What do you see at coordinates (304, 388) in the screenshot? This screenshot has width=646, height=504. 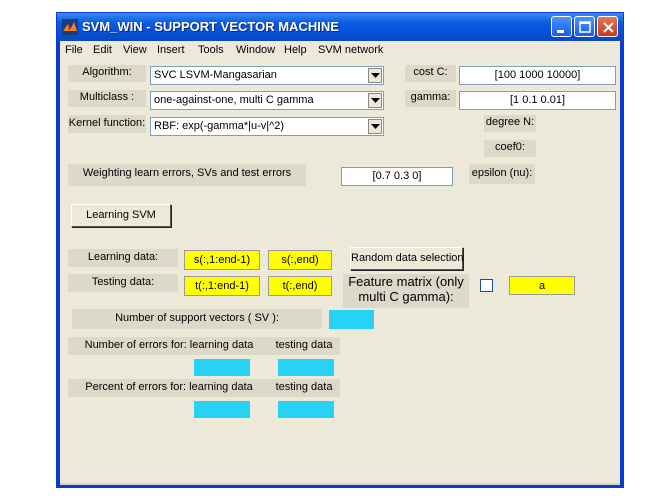 I see `percent-testing-label: testing data` at bounding box center [304, 388].